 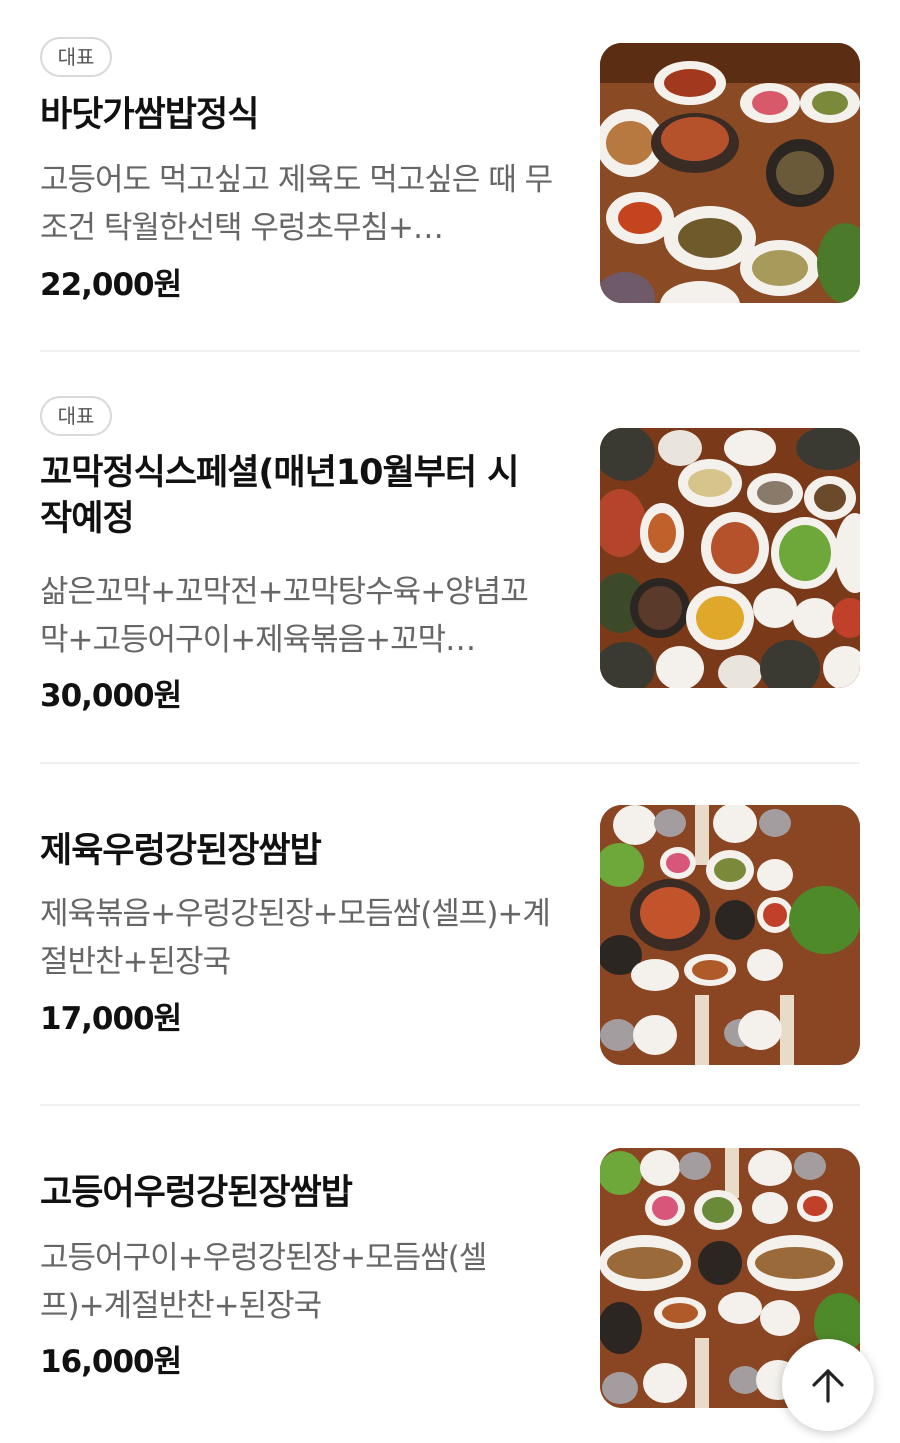 I want to click on menu-item-price: 17,000원, so click(x=111, y=1019).